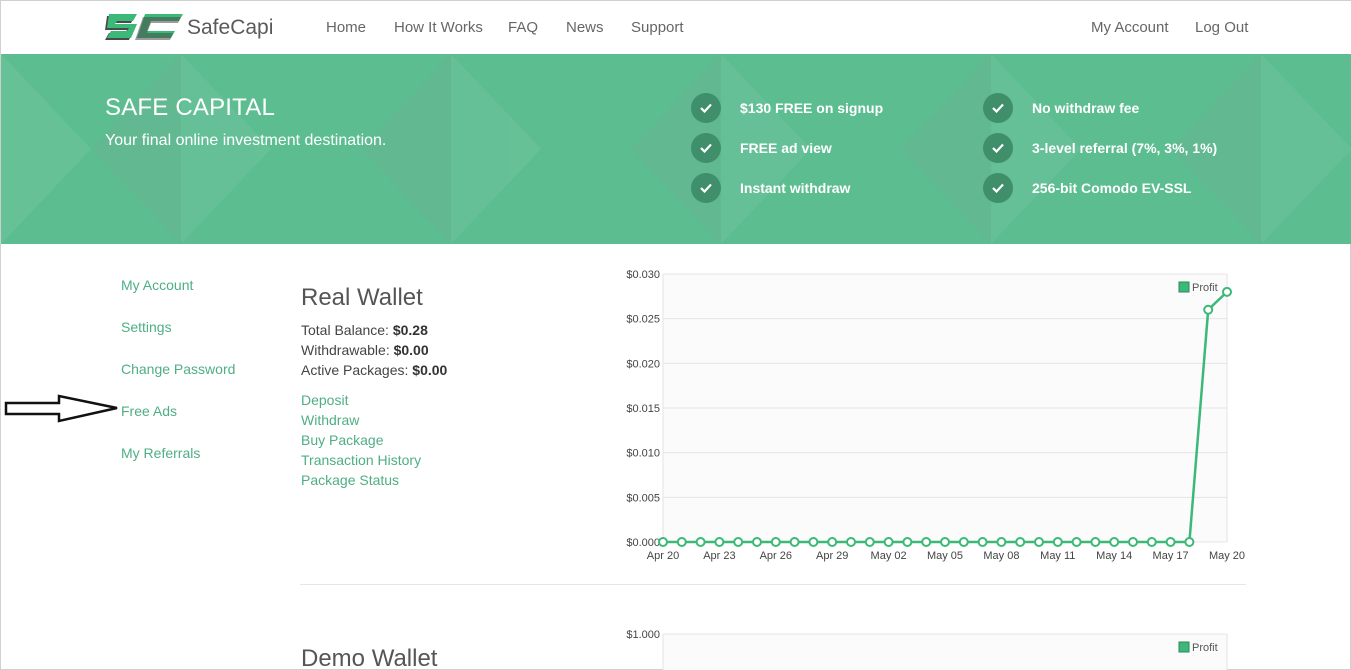 The height and width of the screenshot is (670, 1351). I want to click on package-status-link: Package Status, so click(350, 480).